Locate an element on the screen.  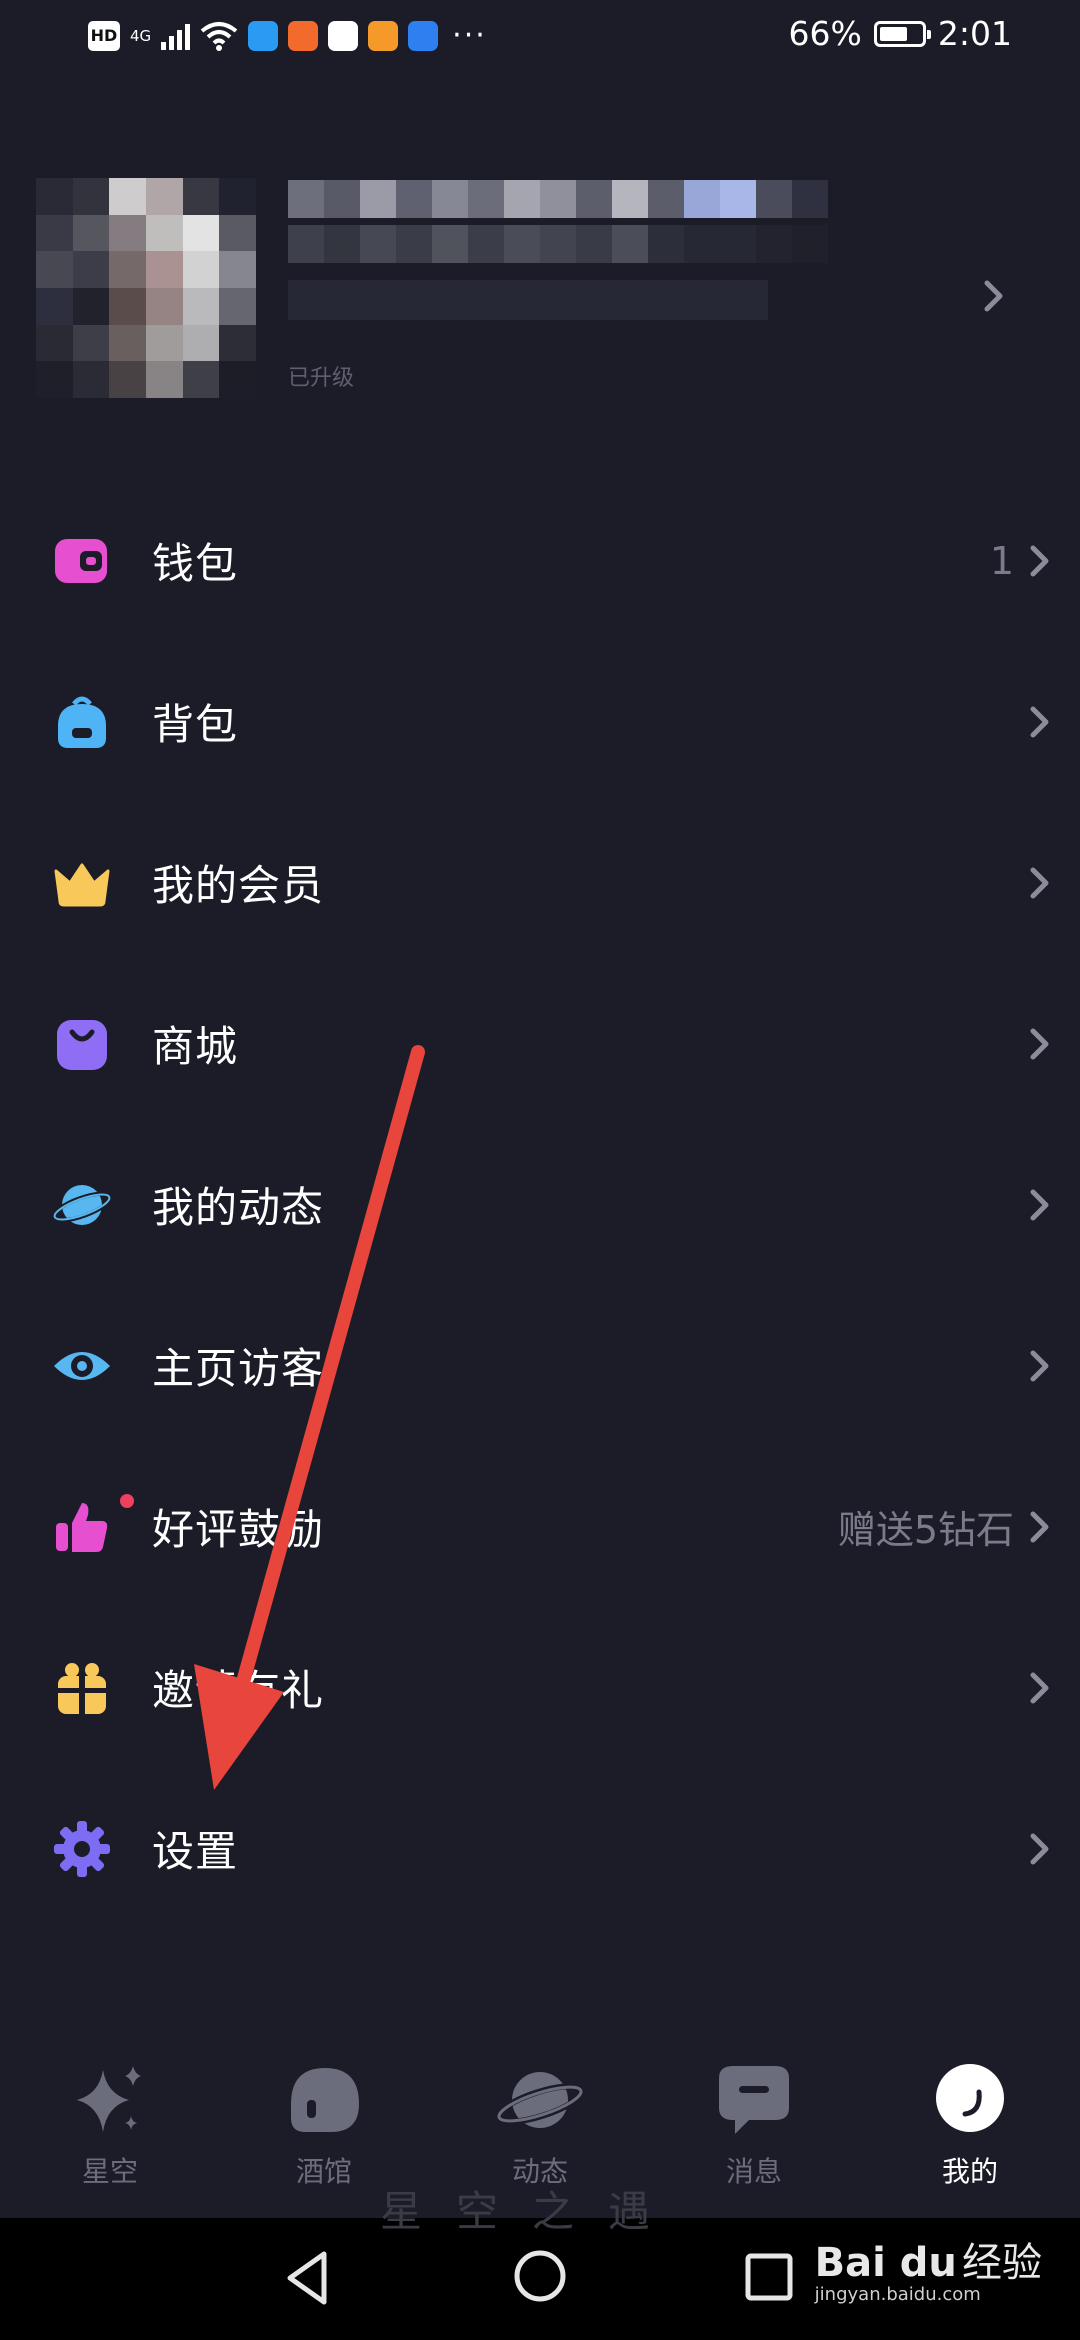
wallet-icon is located at coordinates (81, 560).